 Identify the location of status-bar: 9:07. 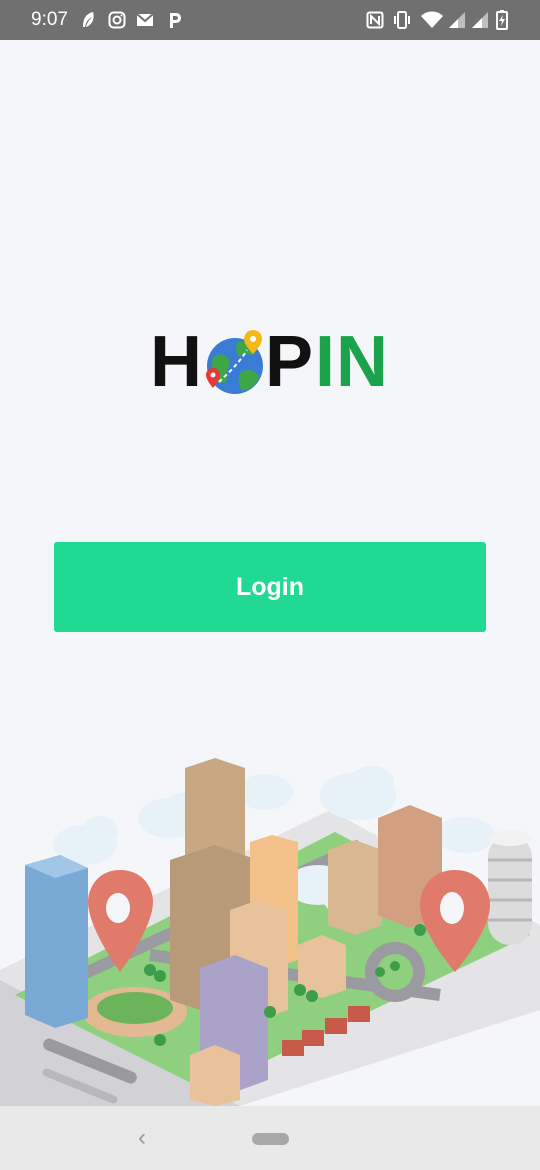
(270, 20).